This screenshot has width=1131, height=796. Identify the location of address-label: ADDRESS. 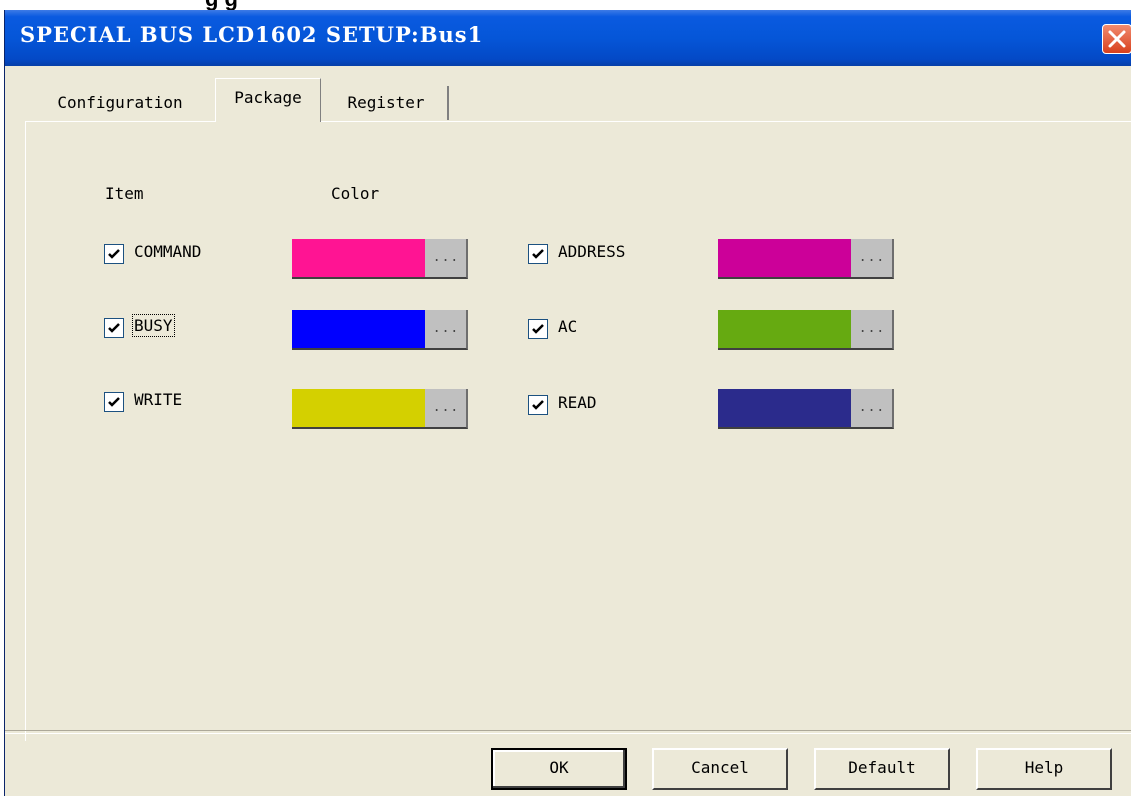
(592, 251).